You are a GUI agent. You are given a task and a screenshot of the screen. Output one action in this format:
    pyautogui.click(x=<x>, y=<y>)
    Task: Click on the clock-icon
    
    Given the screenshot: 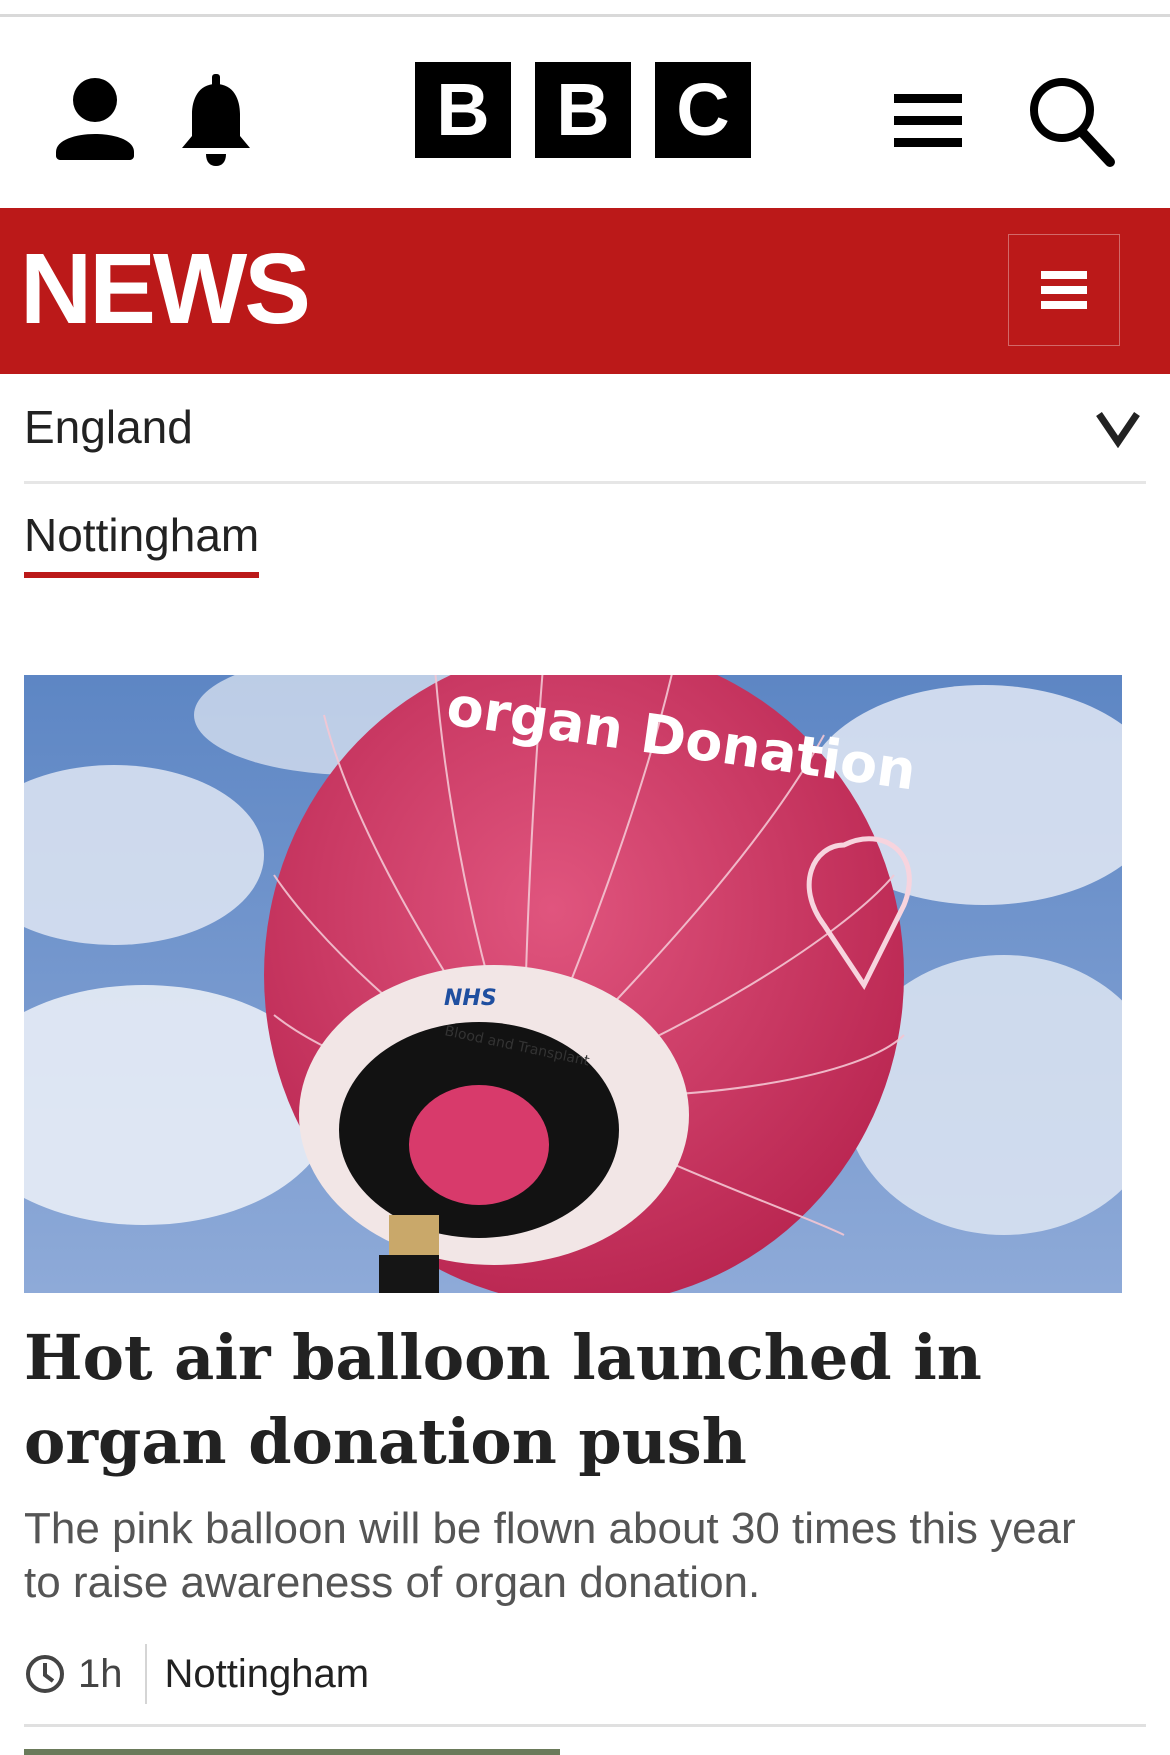 What is the action you would take?
    pyautogui.click(x=45, y=1674)
    